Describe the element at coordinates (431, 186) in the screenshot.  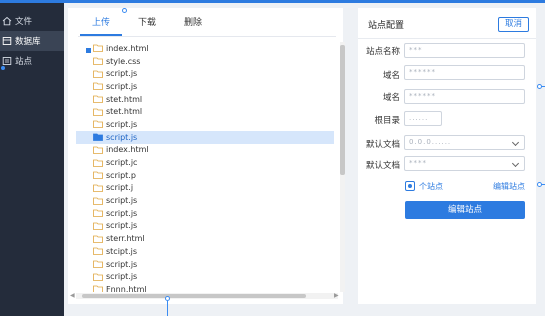
I see `site-checkbox-label: 个站点` at that location.